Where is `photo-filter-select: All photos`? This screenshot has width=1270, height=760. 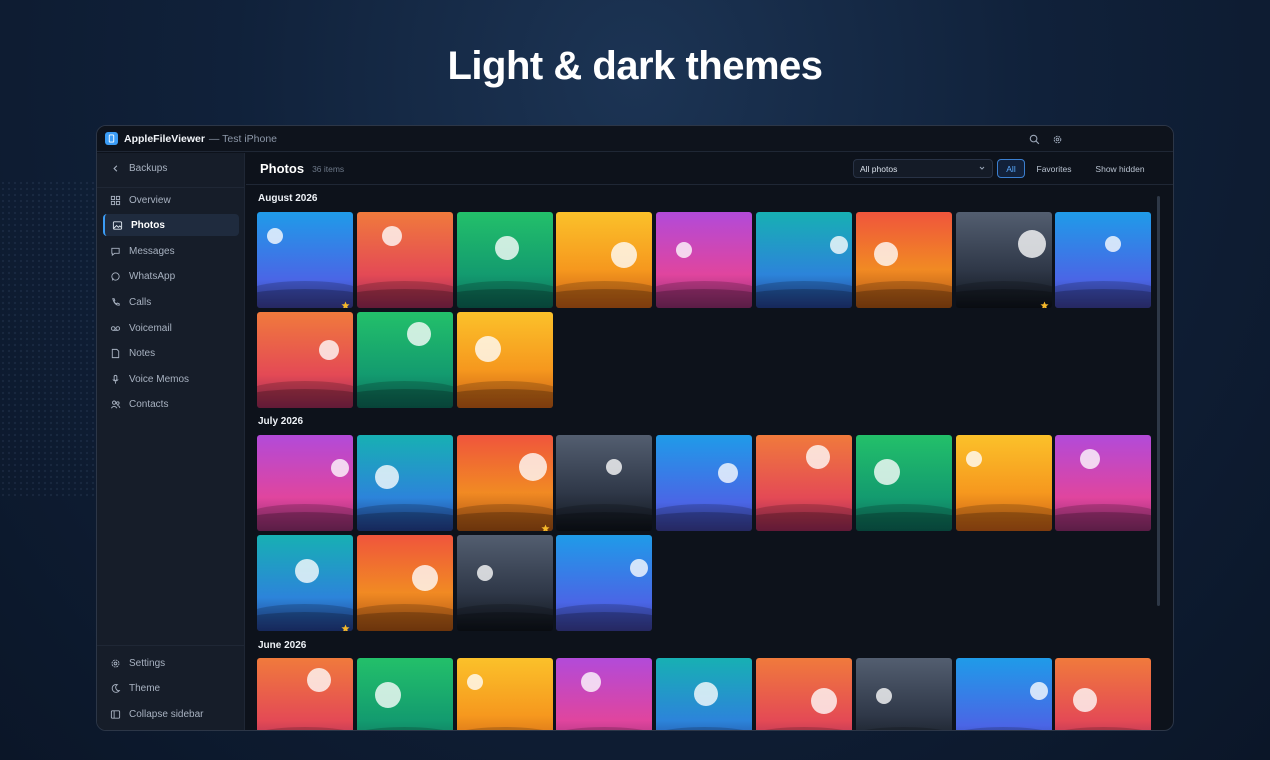 photo-filter-select: All photos is located at coordinates (923, 168).